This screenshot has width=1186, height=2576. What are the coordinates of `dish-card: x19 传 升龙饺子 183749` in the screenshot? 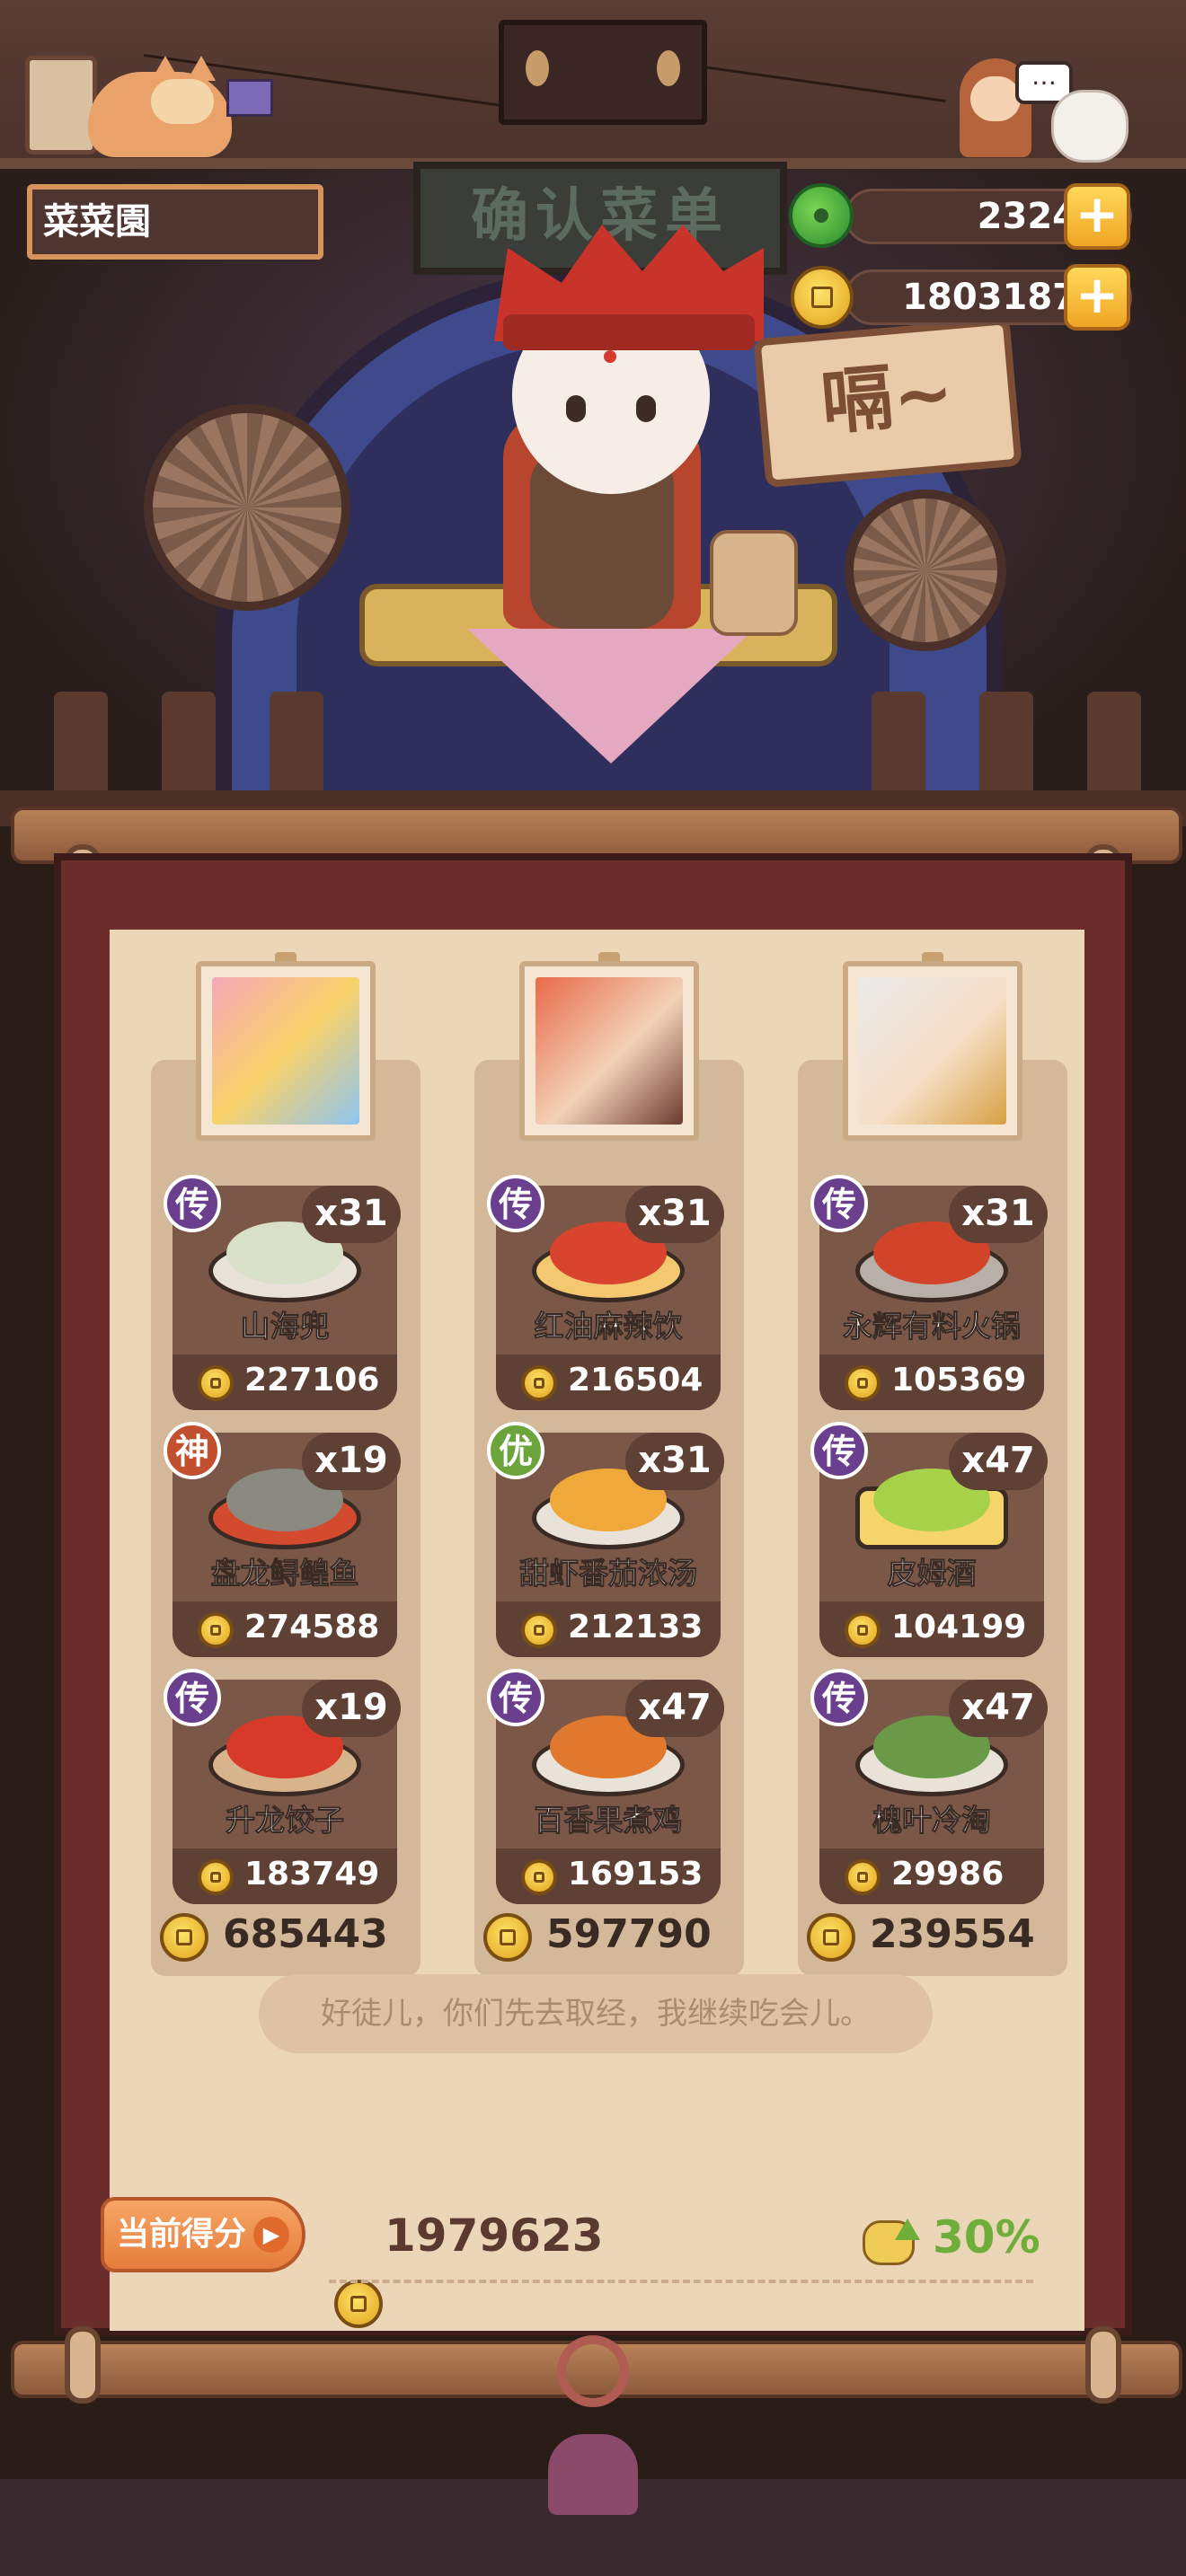 It's located at (282, 1786).